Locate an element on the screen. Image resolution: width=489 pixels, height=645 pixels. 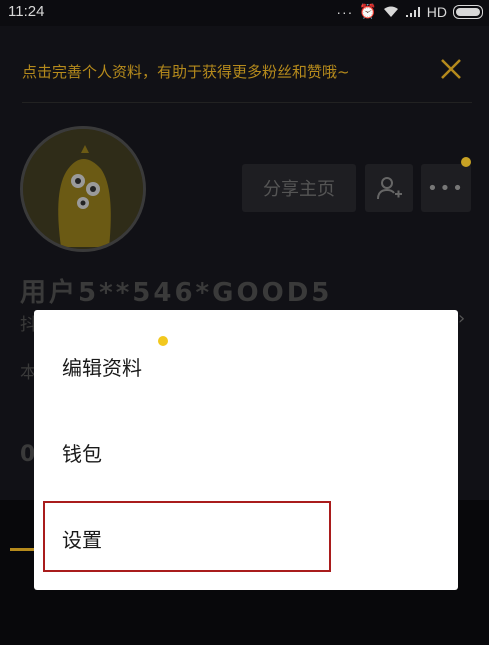
signal-icon is located at coordinates (412, 11).